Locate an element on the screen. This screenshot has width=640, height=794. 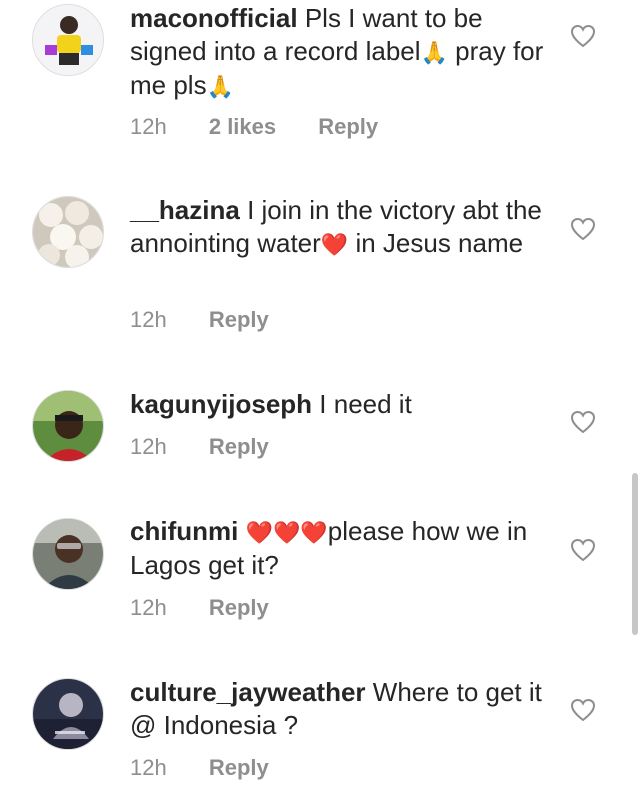
comment-username: maconofficial is located at coordinates (214, 18).